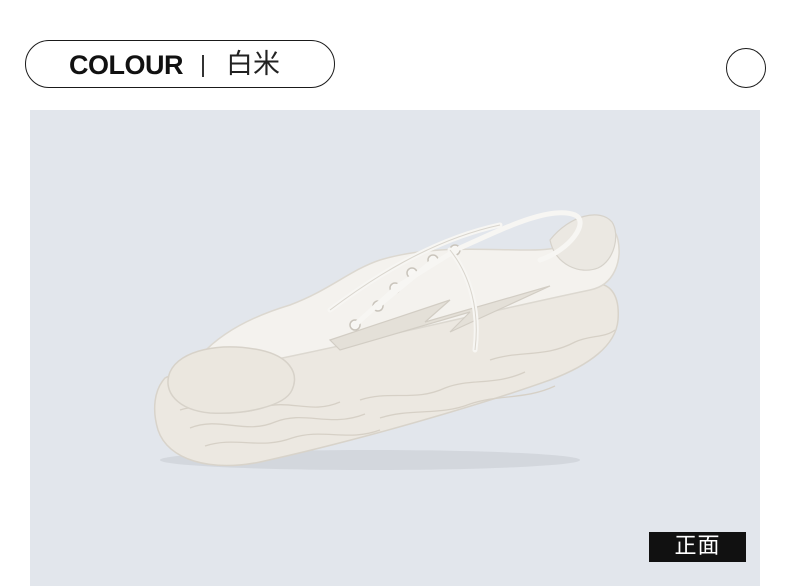 Image resolution: width=790 pixels, height=586 pixels. What do you see at coordinates (126, 65) in the screenshot?
I see `colour-heading: COLOUR` at bounding box center [126, 65].